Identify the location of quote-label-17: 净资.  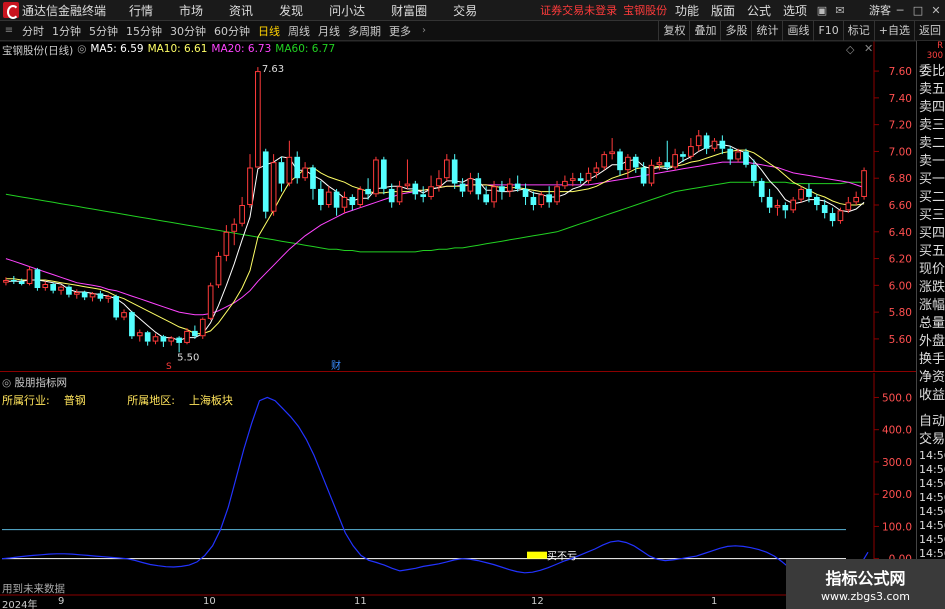
(932, 377).